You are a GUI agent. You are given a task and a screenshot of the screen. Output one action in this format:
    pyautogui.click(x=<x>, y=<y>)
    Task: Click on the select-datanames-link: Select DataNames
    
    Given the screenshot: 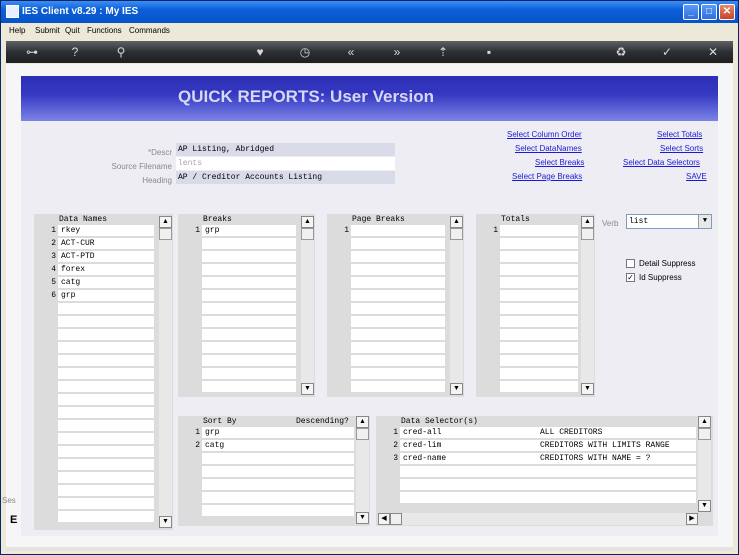 What is the action you would take?
    pyautogui.click(x=548, y=148)
    